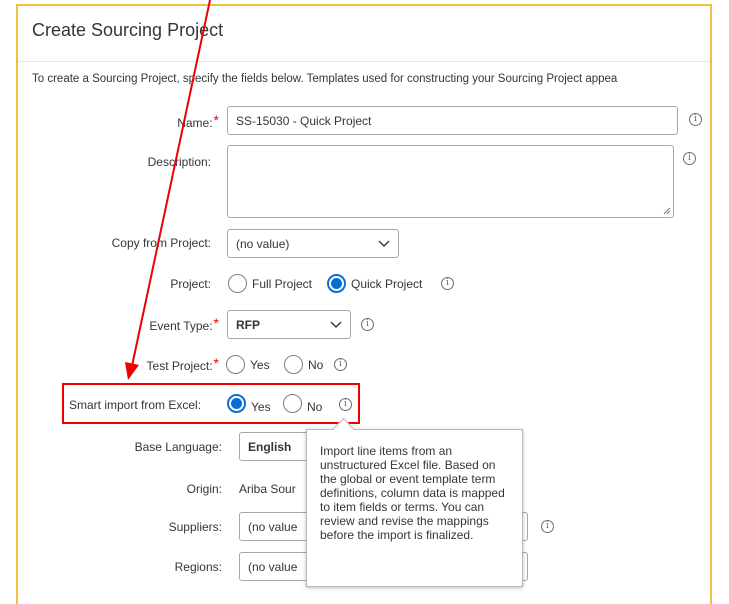 The height and width of the screenshot is (604, 729). I want to click on test-project-no-label: No, so click(316, 365).